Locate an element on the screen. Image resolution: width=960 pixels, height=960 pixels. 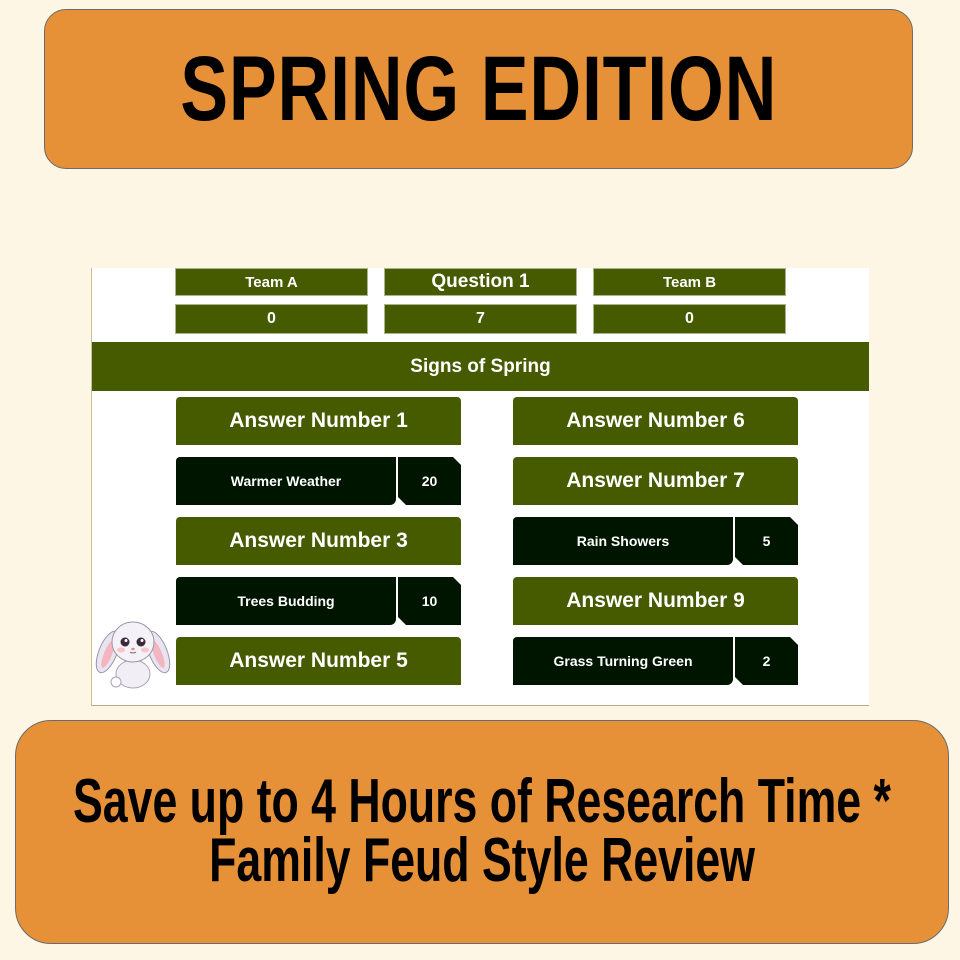
bunny-icon is located at coordinates (133, 655).